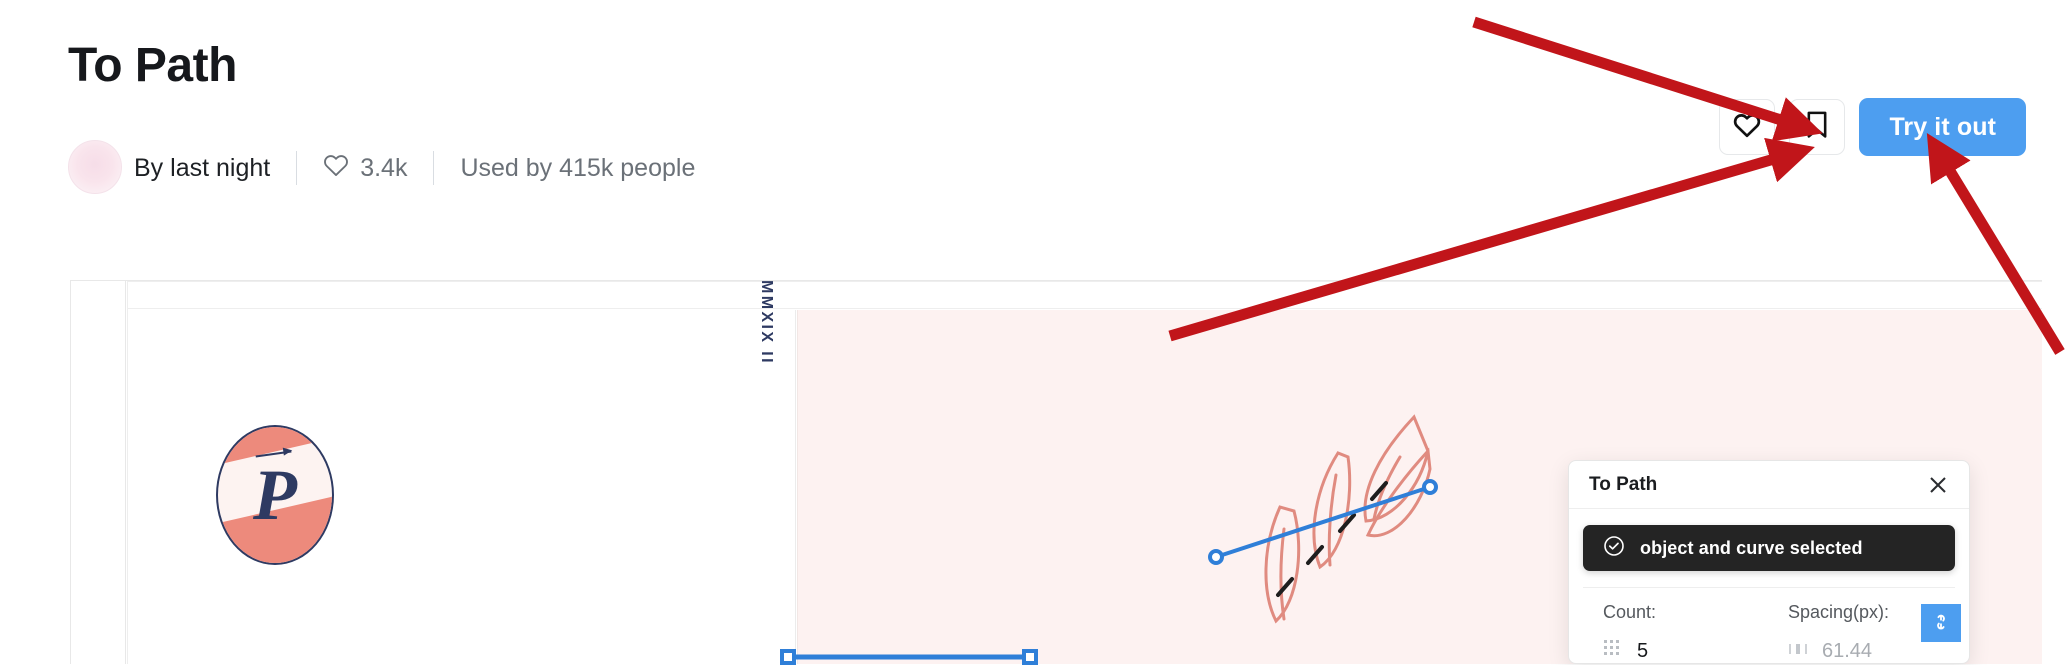  I want to click on author-label: By last night, so click(202, 168).